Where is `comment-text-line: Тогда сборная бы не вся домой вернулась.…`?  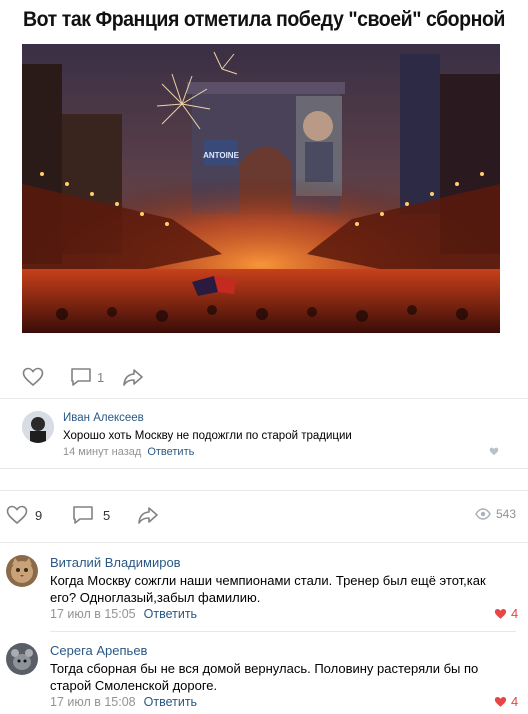 comment-text-line: Тогда сборная бы не вся домой вернулась.… is located at coordinates (264, 668).